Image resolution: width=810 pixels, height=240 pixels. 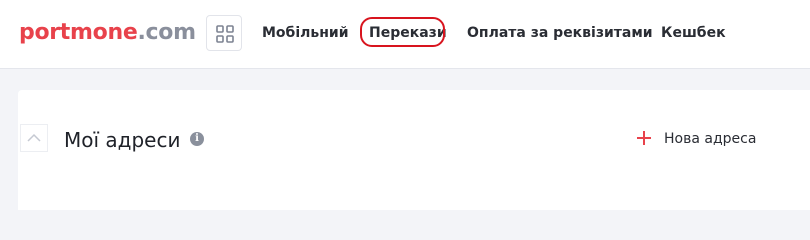 I want to click on logo-tld: .com, so click(x=166, y=32).